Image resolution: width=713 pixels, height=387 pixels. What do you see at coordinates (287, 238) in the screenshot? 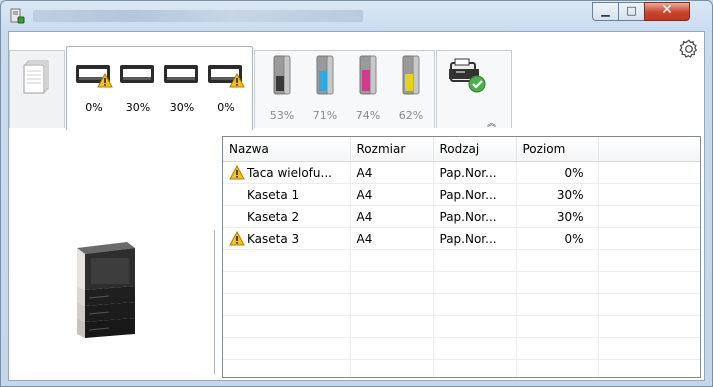
I see `cell-name: Kaseta 3` at bounding box center [287, 238].